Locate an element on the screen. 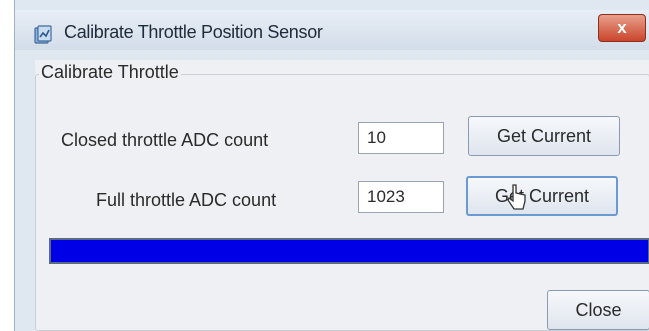 Image resolution: width=649 pixels, height=331 pixels. mouse-pointer-icon is located at coordinates (516, 197).